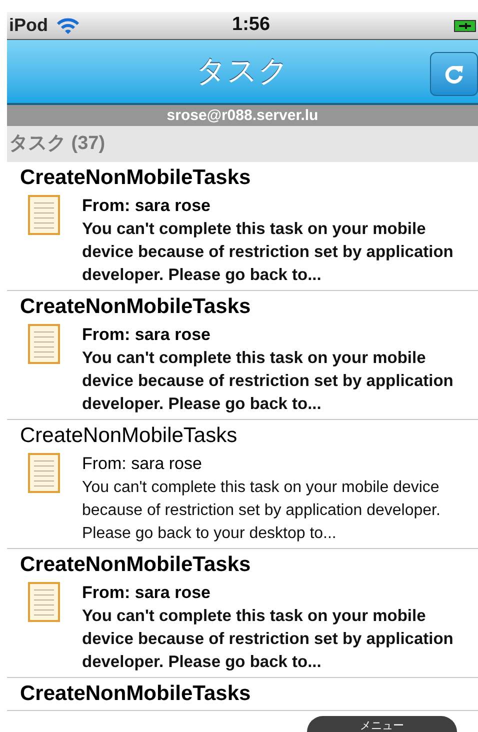  I want to click on battery-icon, so click(465, 26).